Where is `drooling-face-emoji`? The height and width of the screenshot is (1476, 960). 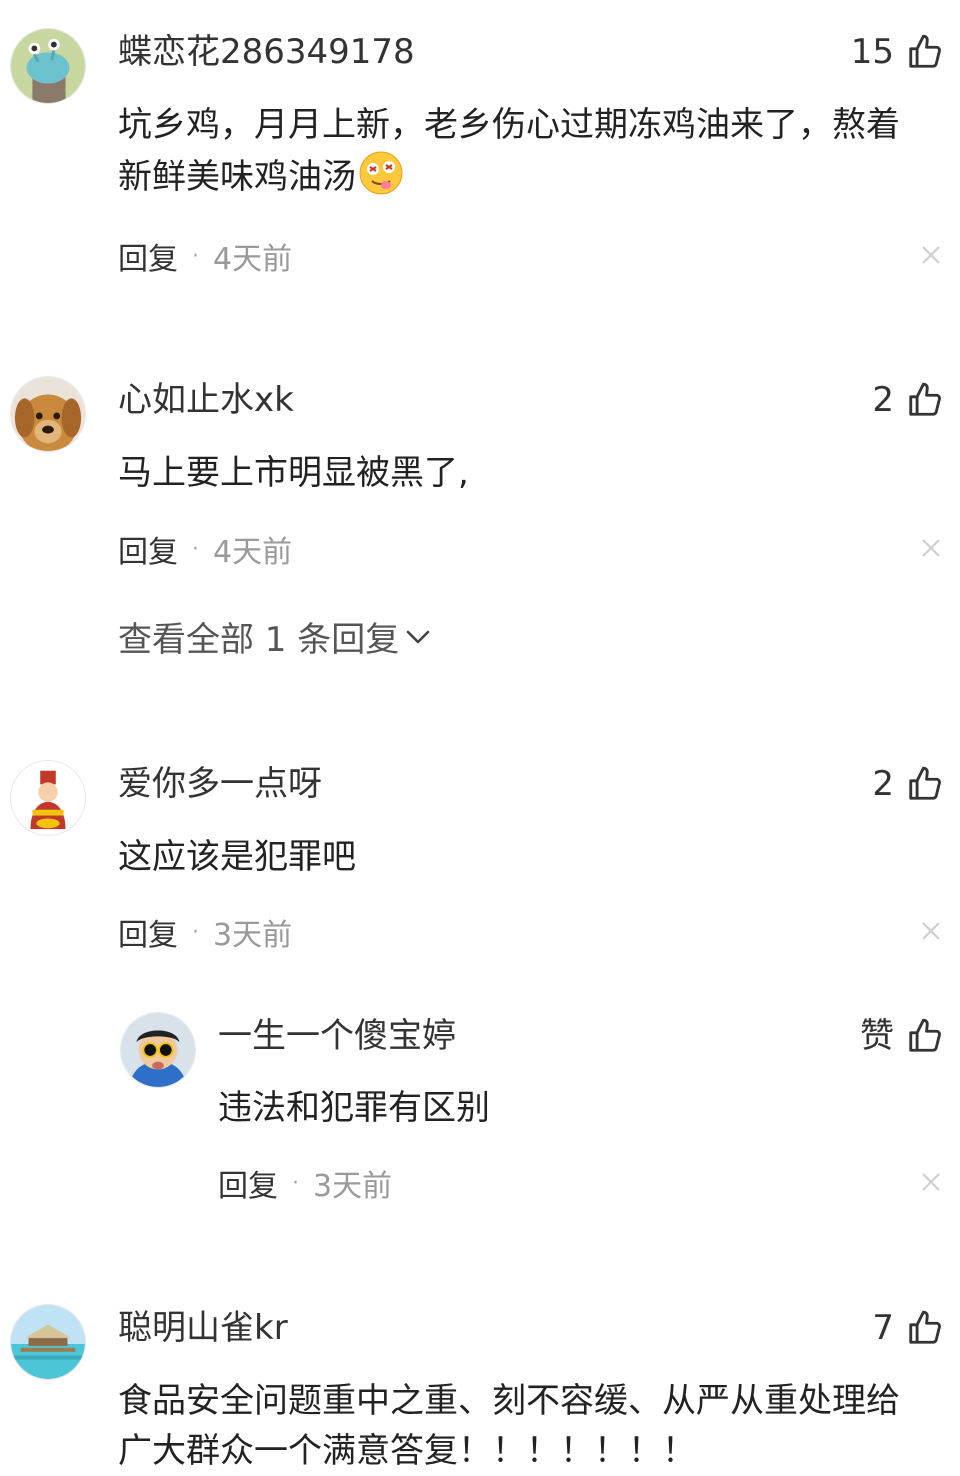
drooling-face-emoji is located at coordinates (381, 173).